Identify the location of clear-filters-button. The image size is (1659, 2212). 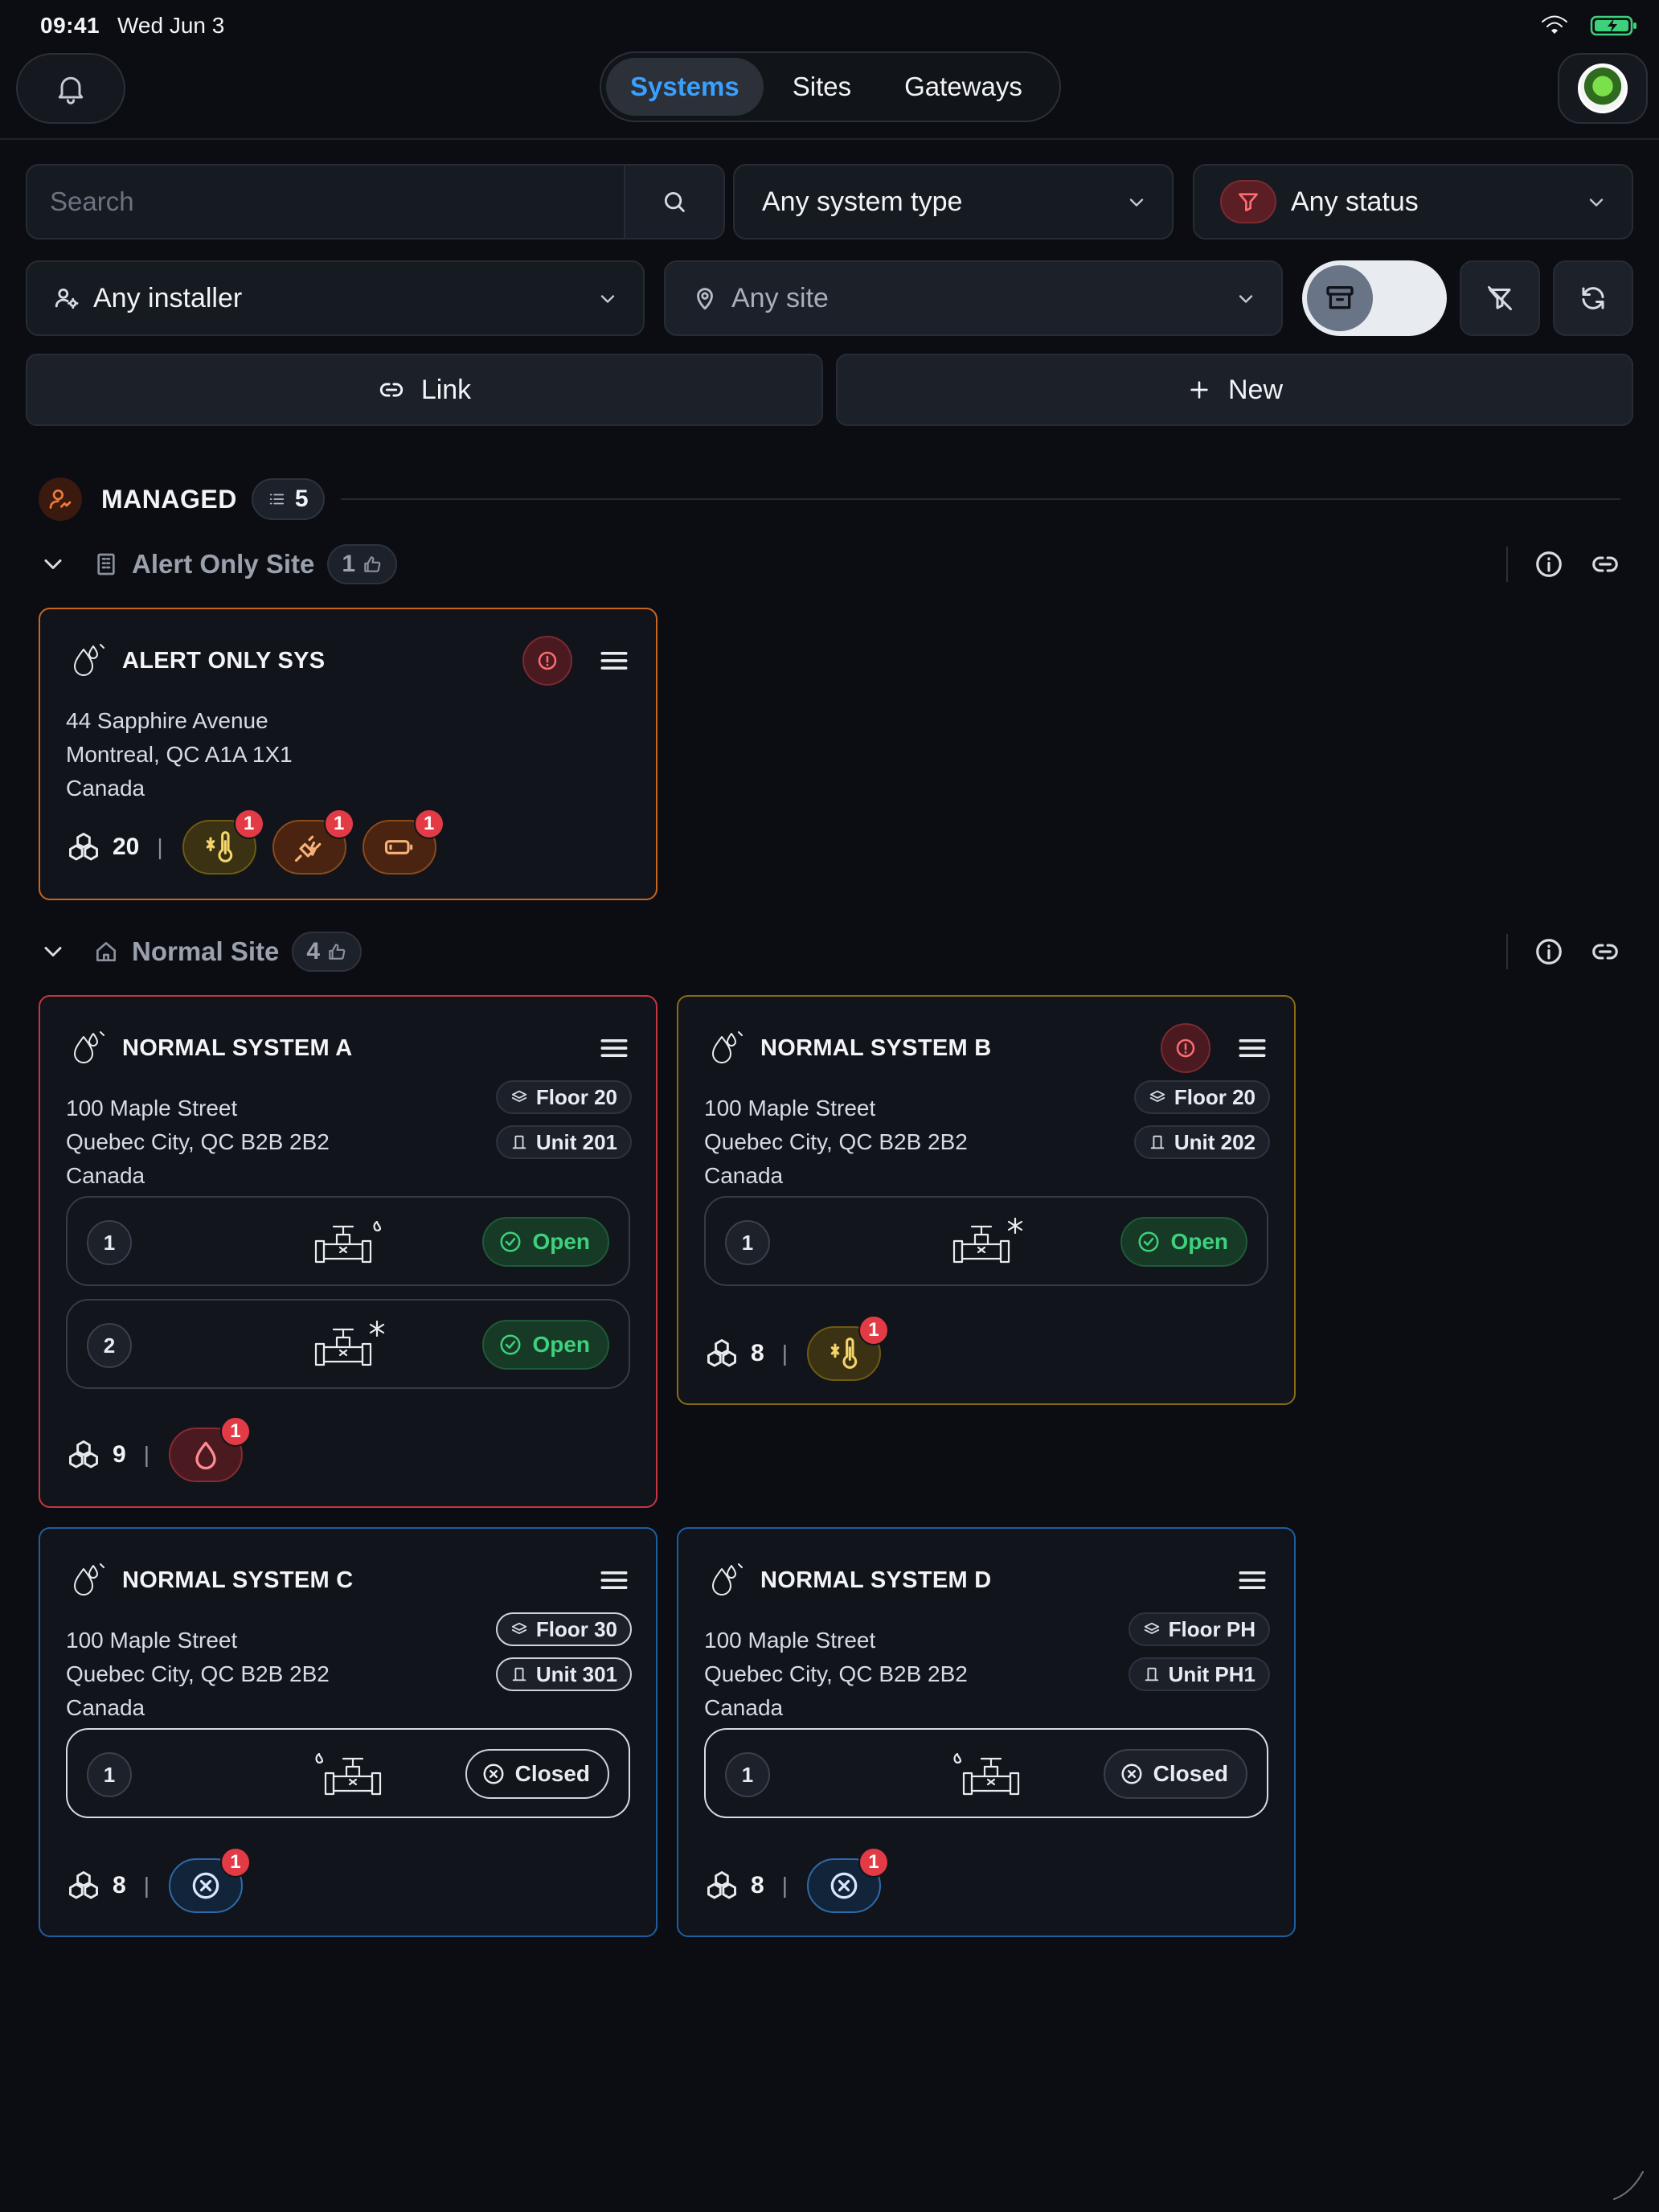
(1500, 298).